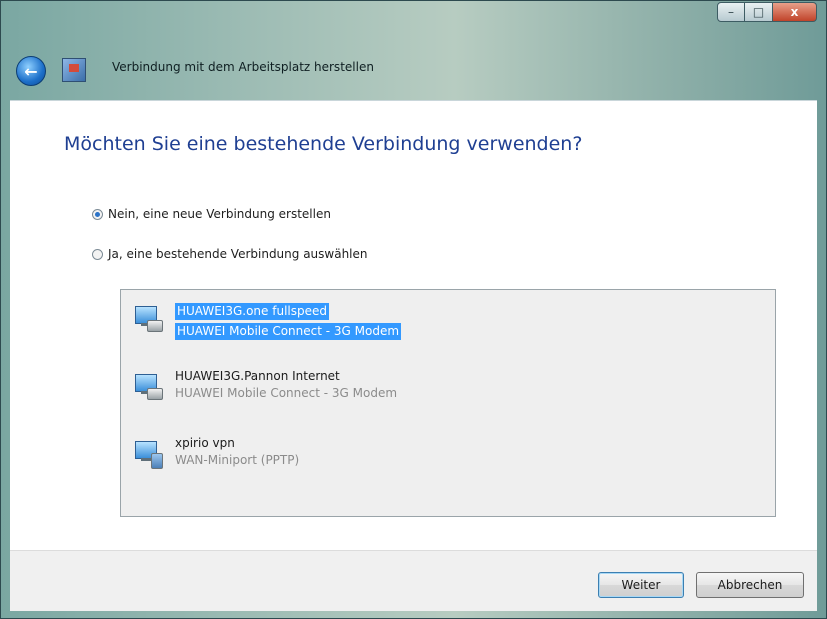 The width and height of the screenshot is (827, 619). Describe the element at coordinates (97, 254) in the screenshot. I see `radio-indicator` at that location.